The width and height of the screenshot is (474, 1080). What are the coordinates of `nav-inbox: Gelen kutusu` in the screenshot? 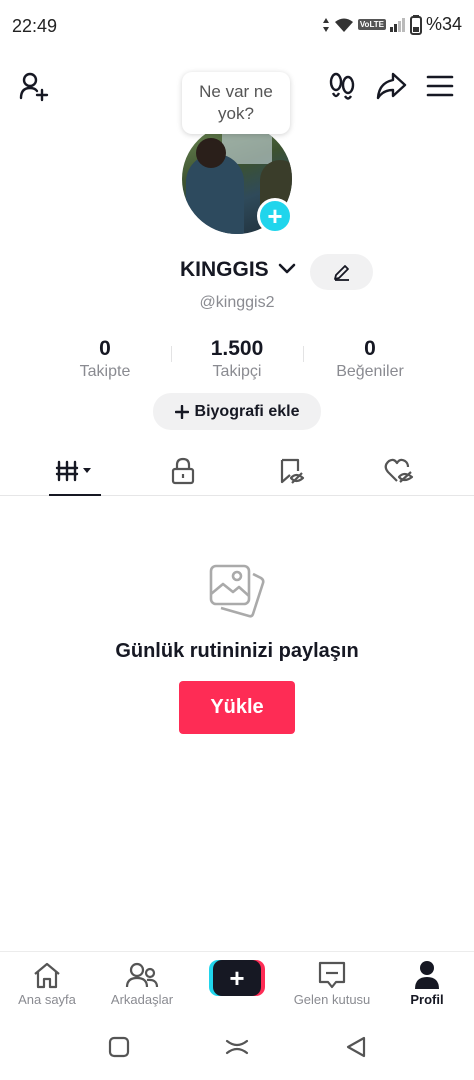 It's located at (332, 986).